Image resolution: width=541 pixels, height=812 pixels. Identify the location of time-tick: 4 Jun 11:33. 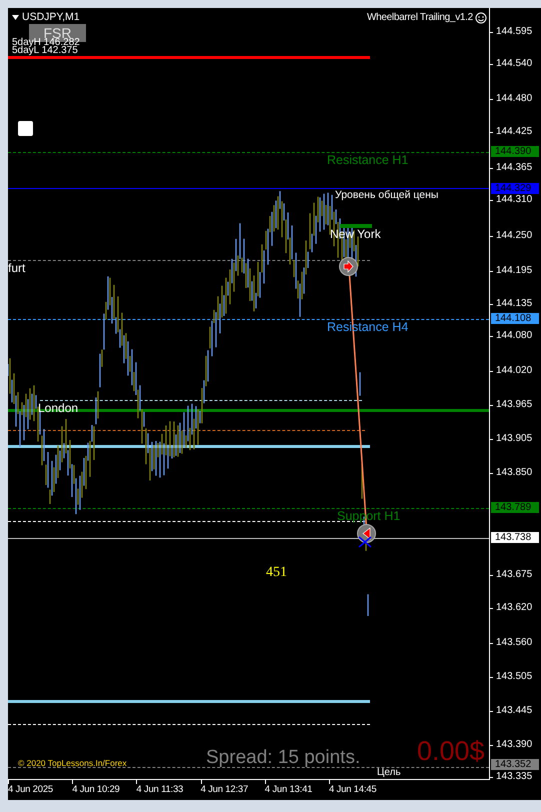
(160, 789).